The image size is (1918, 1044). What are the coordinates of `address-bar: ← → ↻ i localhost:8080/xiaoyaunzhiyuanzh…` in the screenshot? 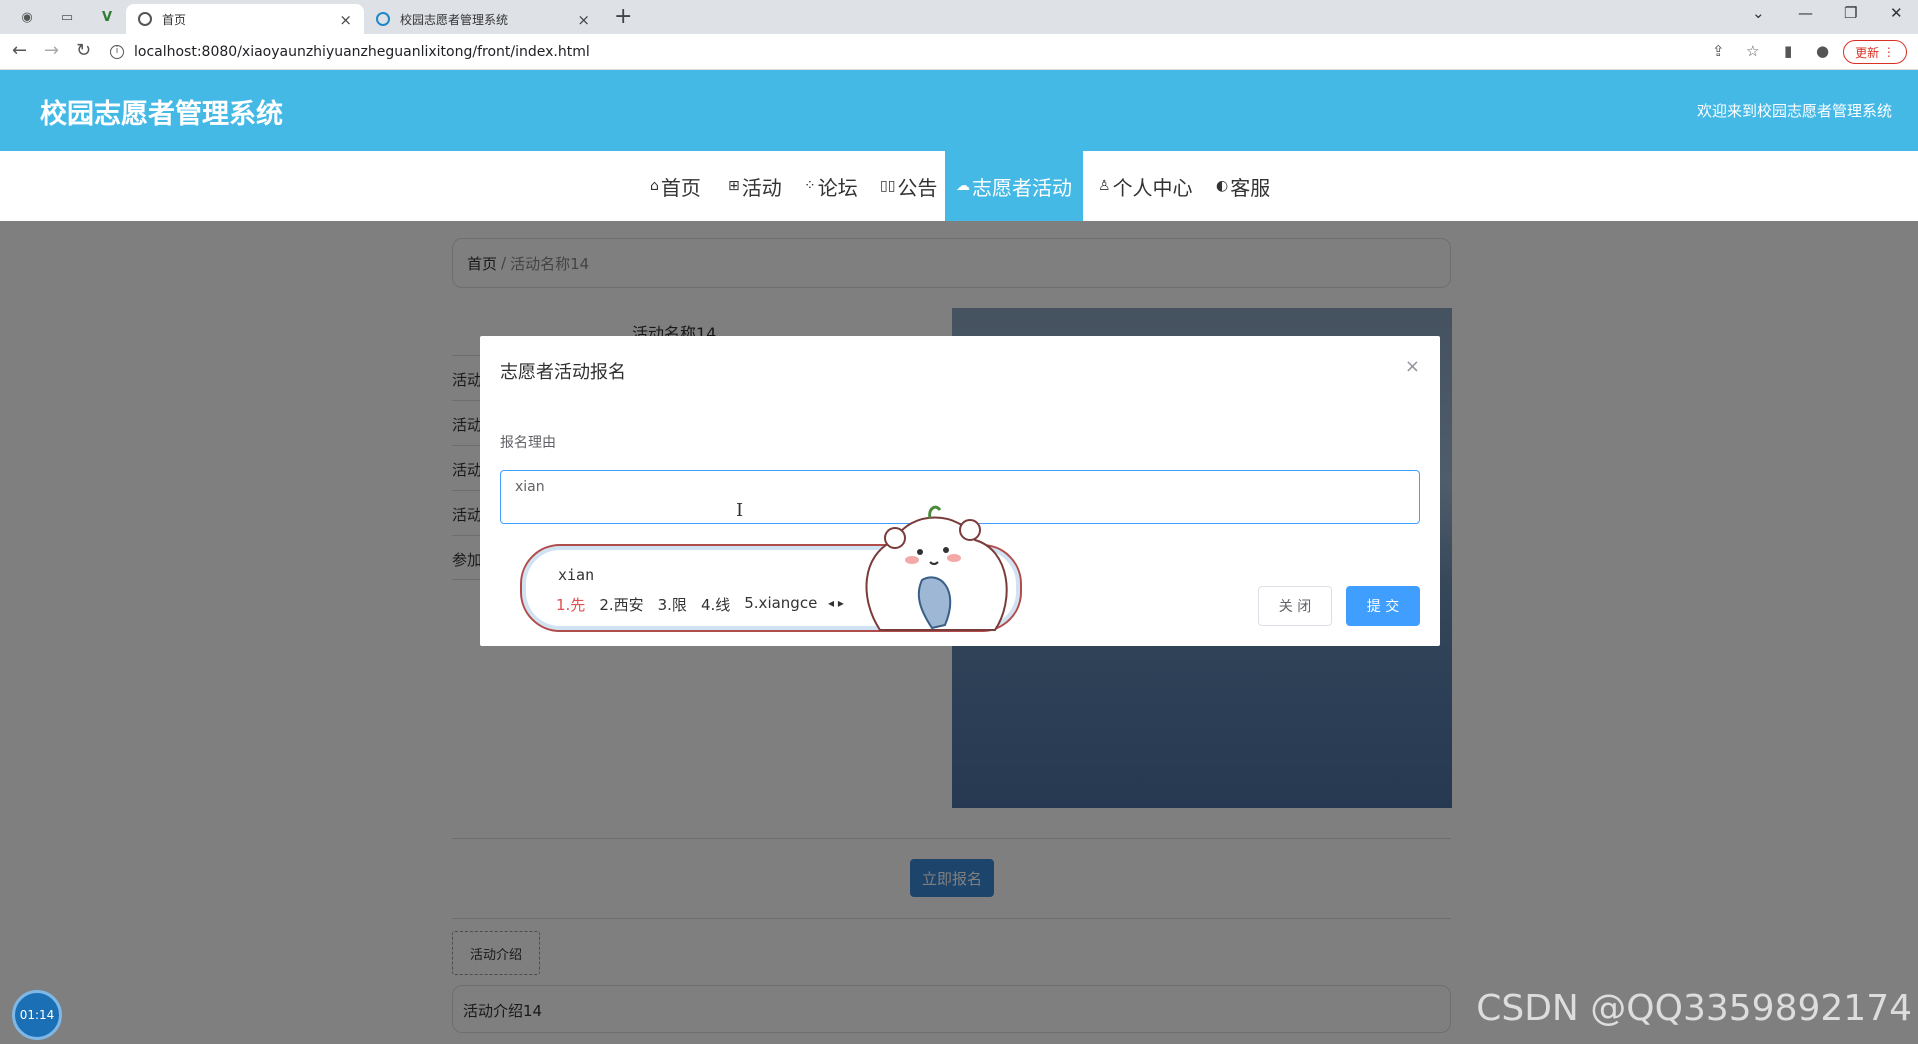 It's located at (959, 52).